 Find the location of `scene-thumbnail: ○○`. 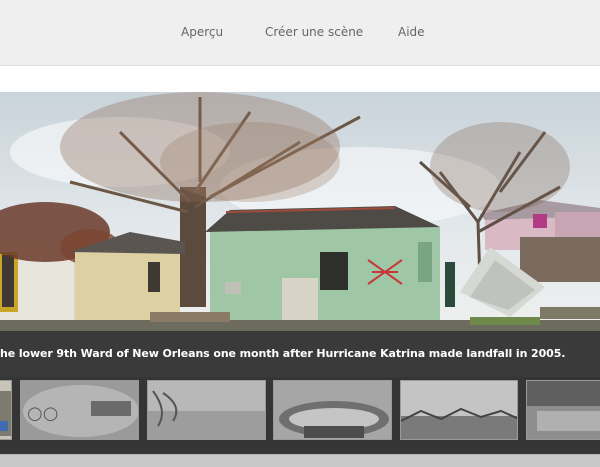

scene-thumbnail: ○○ is located at coordinates (79, 410).